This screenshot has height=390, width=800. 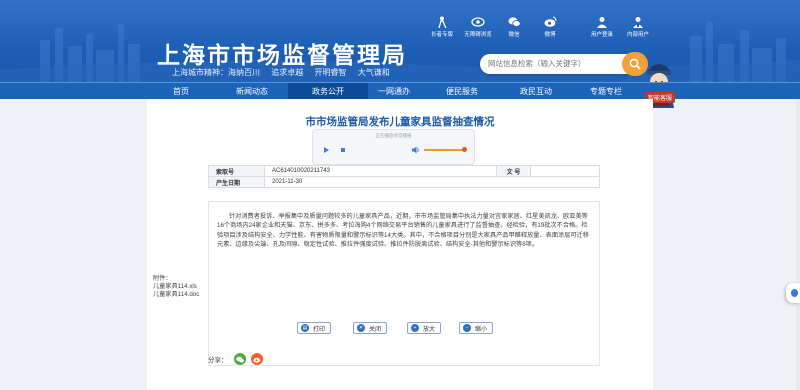 What do you see at coordinates (637, 35) in the screenshot?
I see `internal-user-label: 内部用户` at bounding box center [637, 35].